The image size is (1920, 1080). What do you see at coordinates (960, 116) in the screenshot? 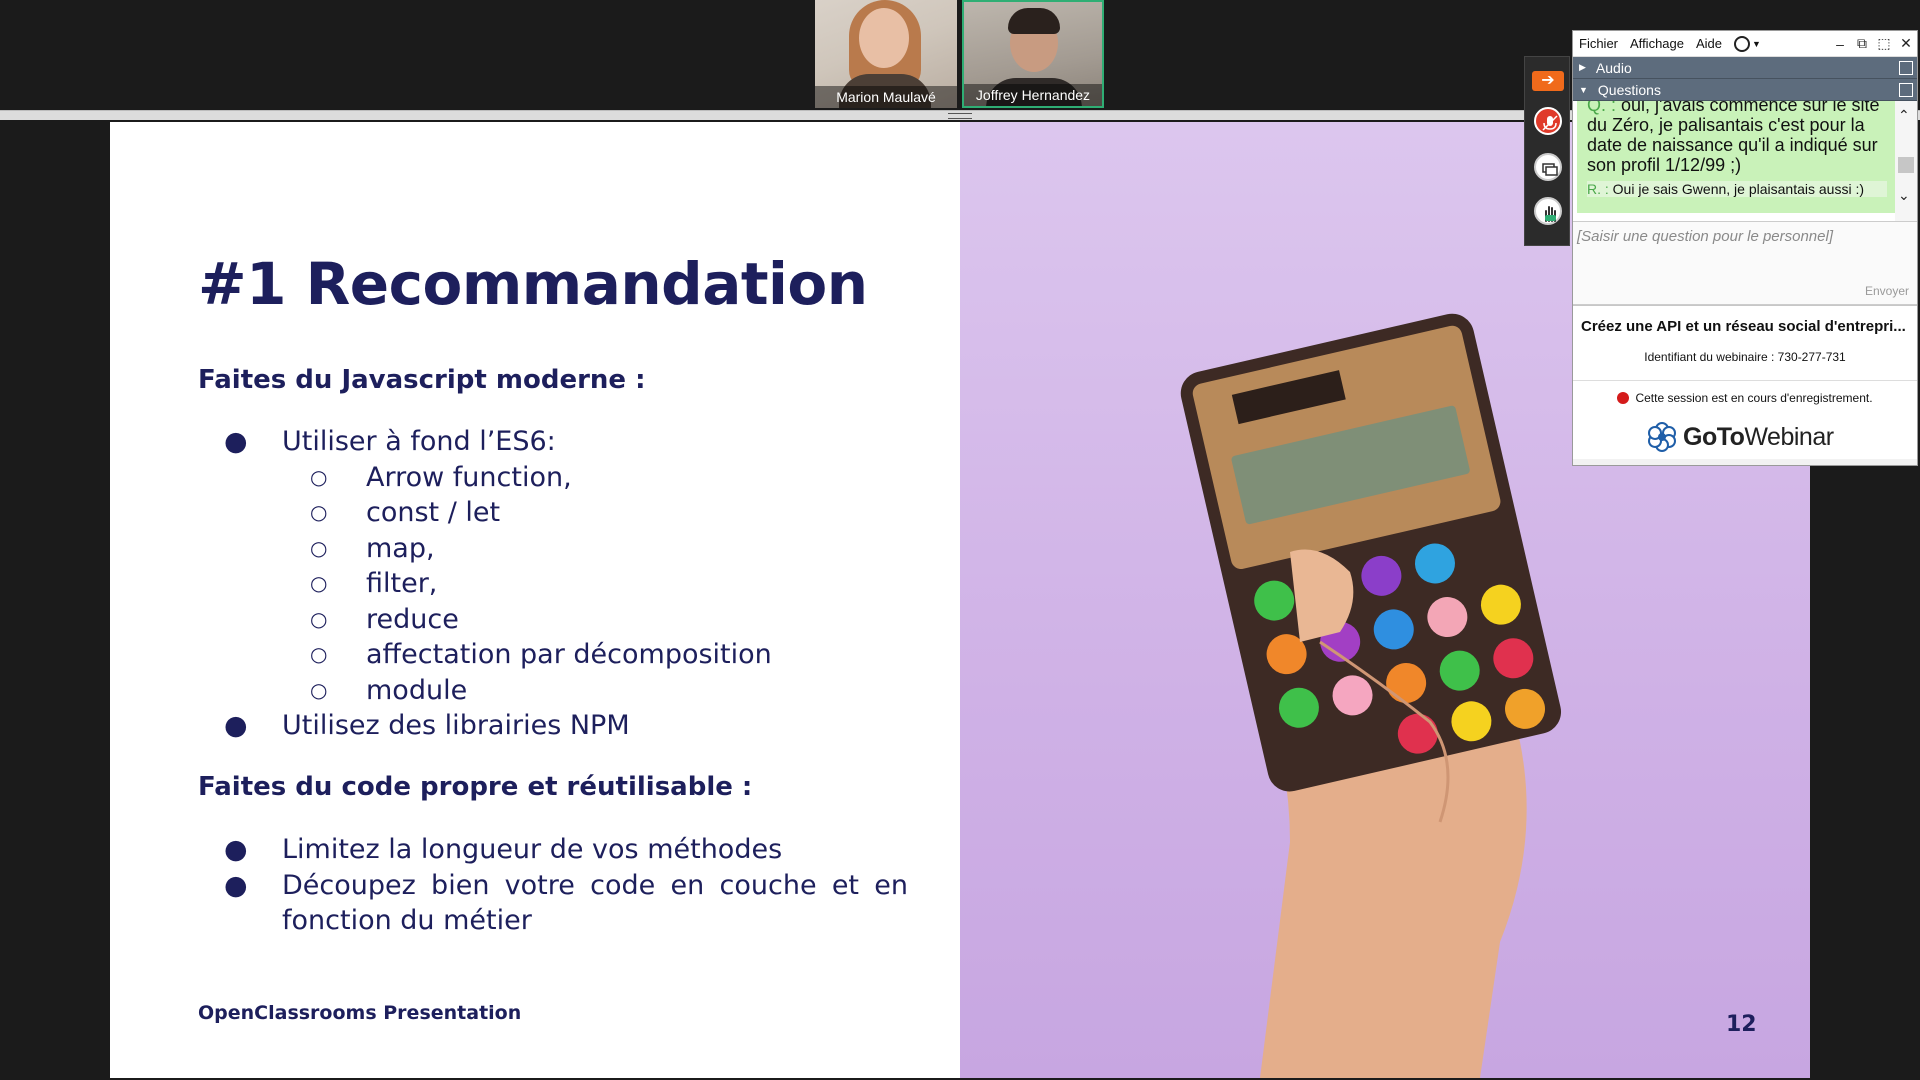
I see `grip-icon` at bounding box center [960, 116].